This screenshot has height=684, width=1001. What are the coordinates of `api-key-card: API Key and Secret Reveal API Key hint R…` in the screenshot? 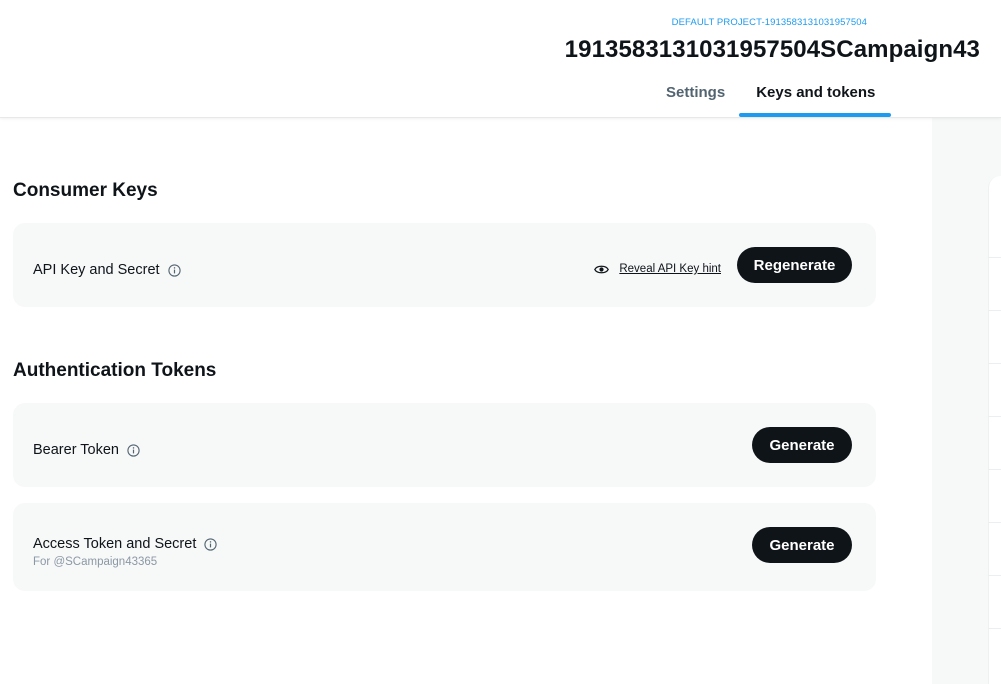 It's located at (444, 265).